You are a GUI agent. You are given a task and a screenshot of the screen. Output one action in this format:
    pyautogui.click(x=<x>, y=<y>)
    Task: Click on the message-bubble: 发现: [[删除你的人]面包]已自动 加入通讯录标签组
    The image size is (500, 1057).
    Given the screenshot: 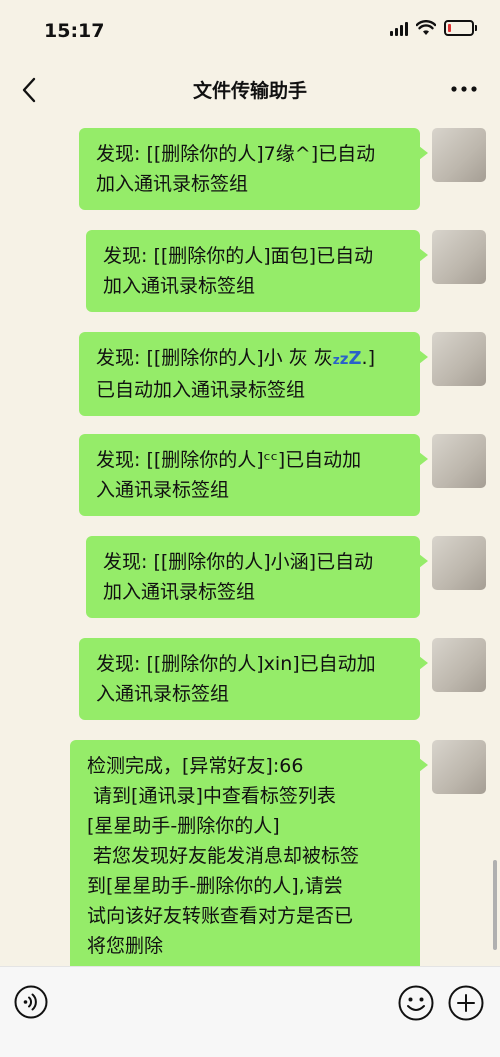 What is the action you would take?
    pyautogui.click(x=257, y=271)
    